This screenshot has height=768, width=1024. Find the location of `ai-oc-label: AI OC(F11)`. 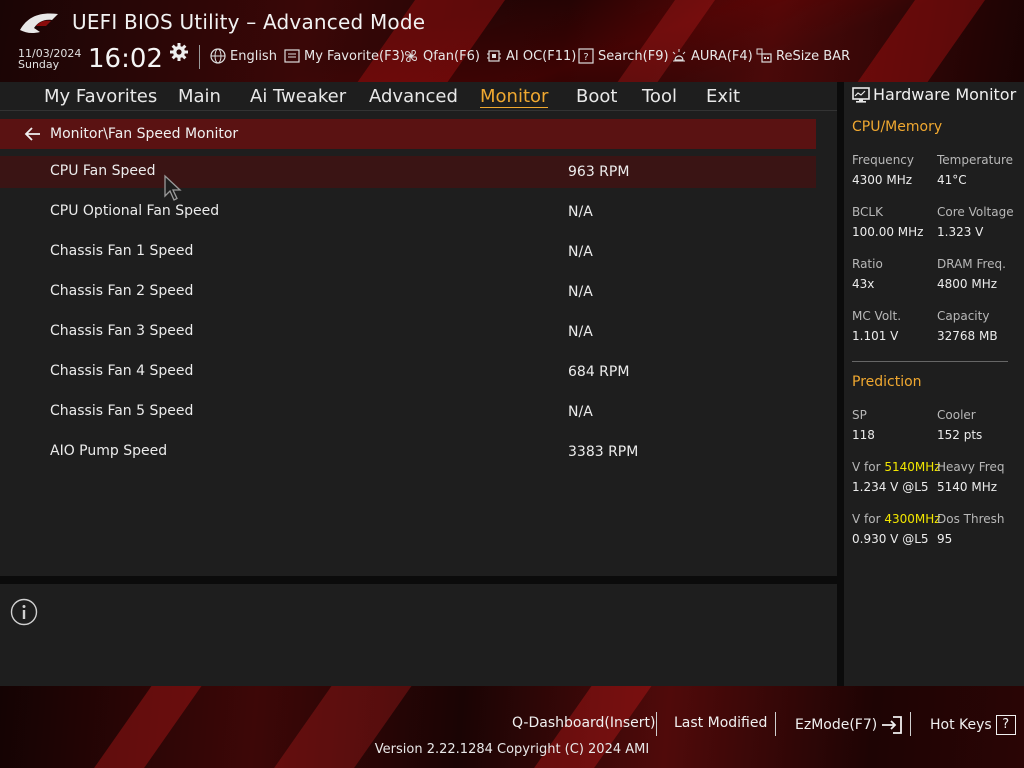

ai-oc-label: AI OC(F11) is located at coordinates (541, 56).